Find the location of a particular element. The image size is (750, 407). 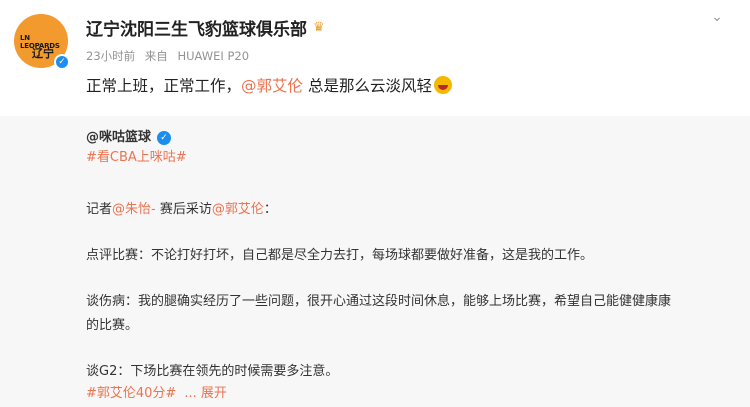

source-prefix: 来自 is located at coordinates (156, 56).